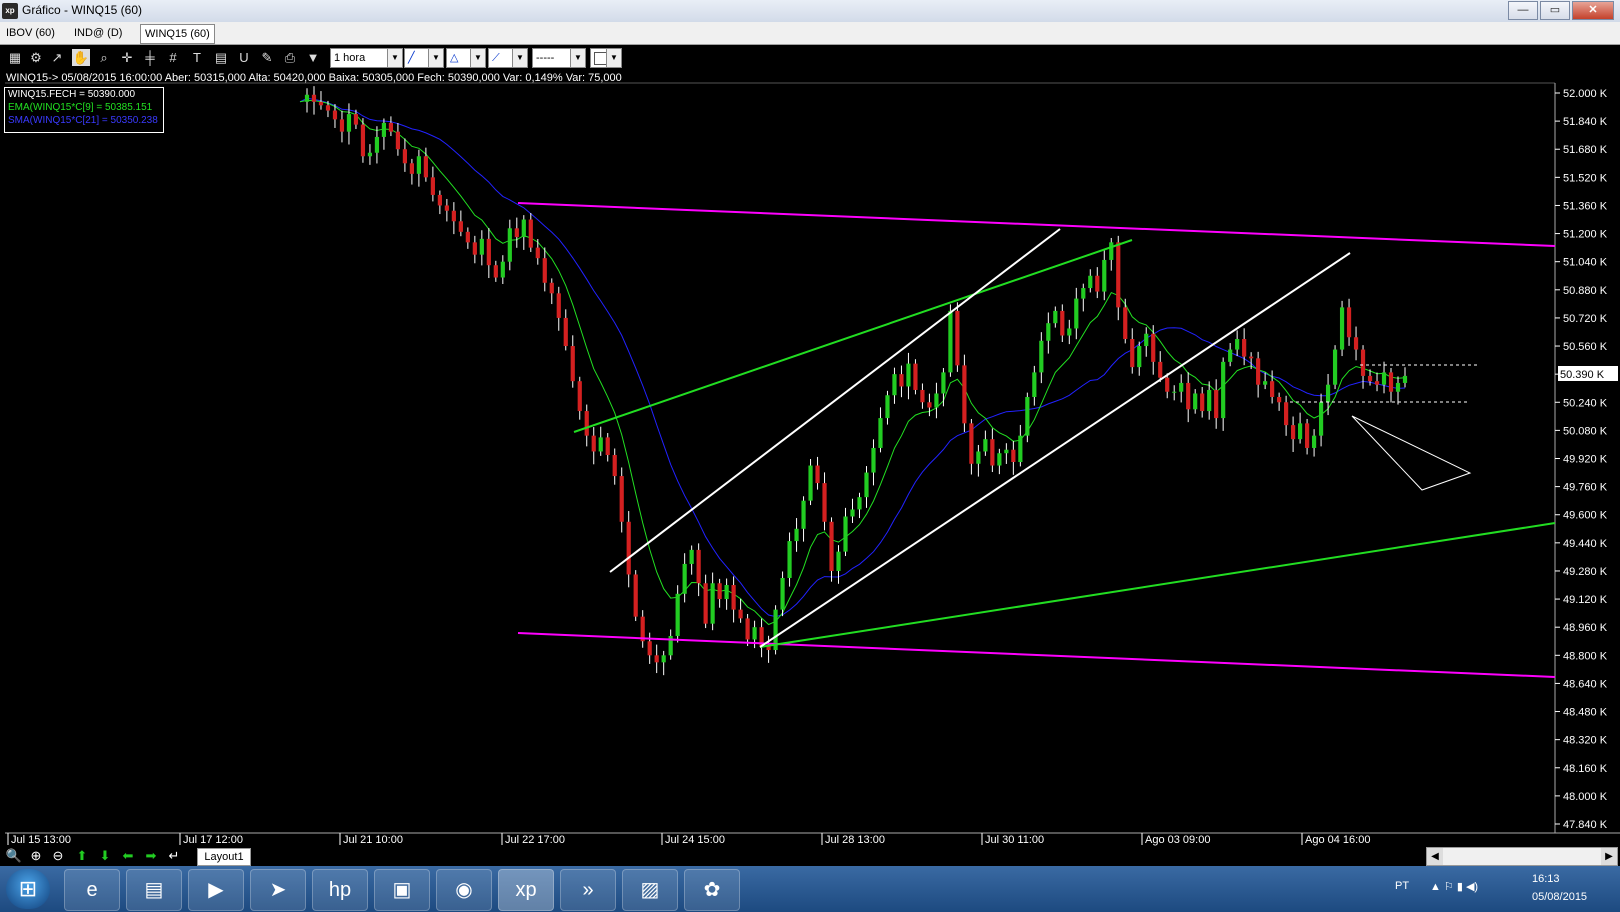 This screenshot has height=912, width=1620. I want to click on media-player-icon: ▶, so click(216, 890).